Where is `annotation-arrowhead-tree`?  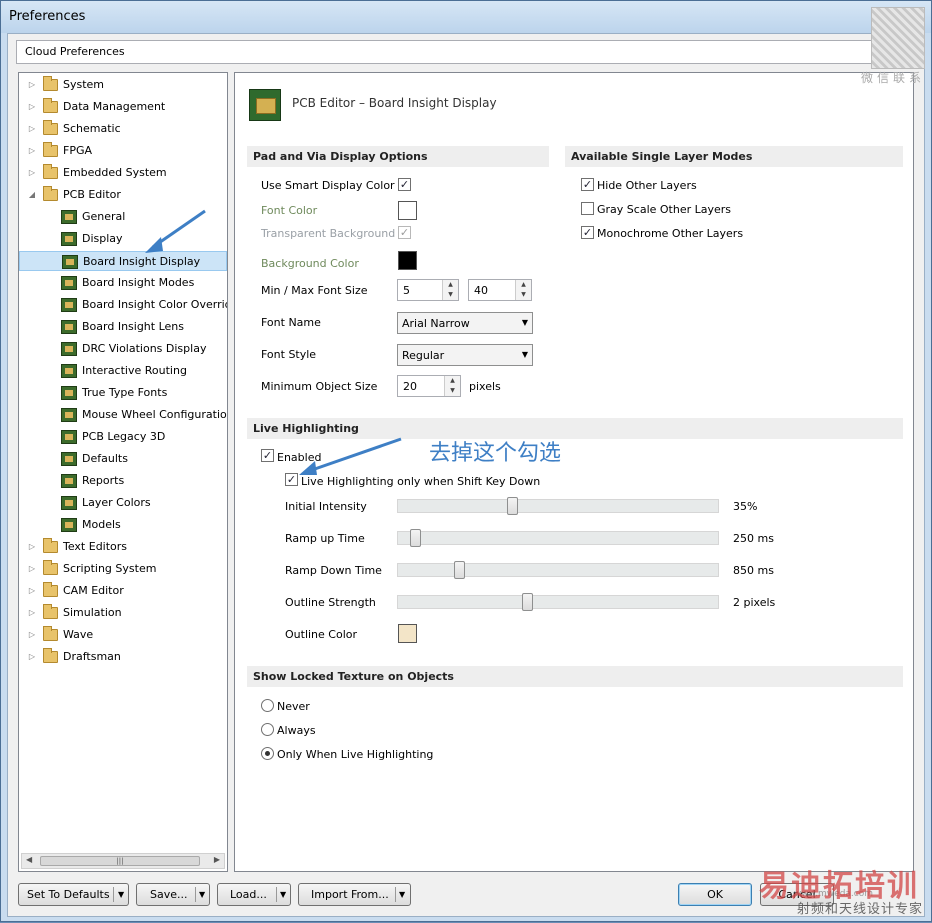
annotation-arrowhead-tree is located at coordinates (154, 245).